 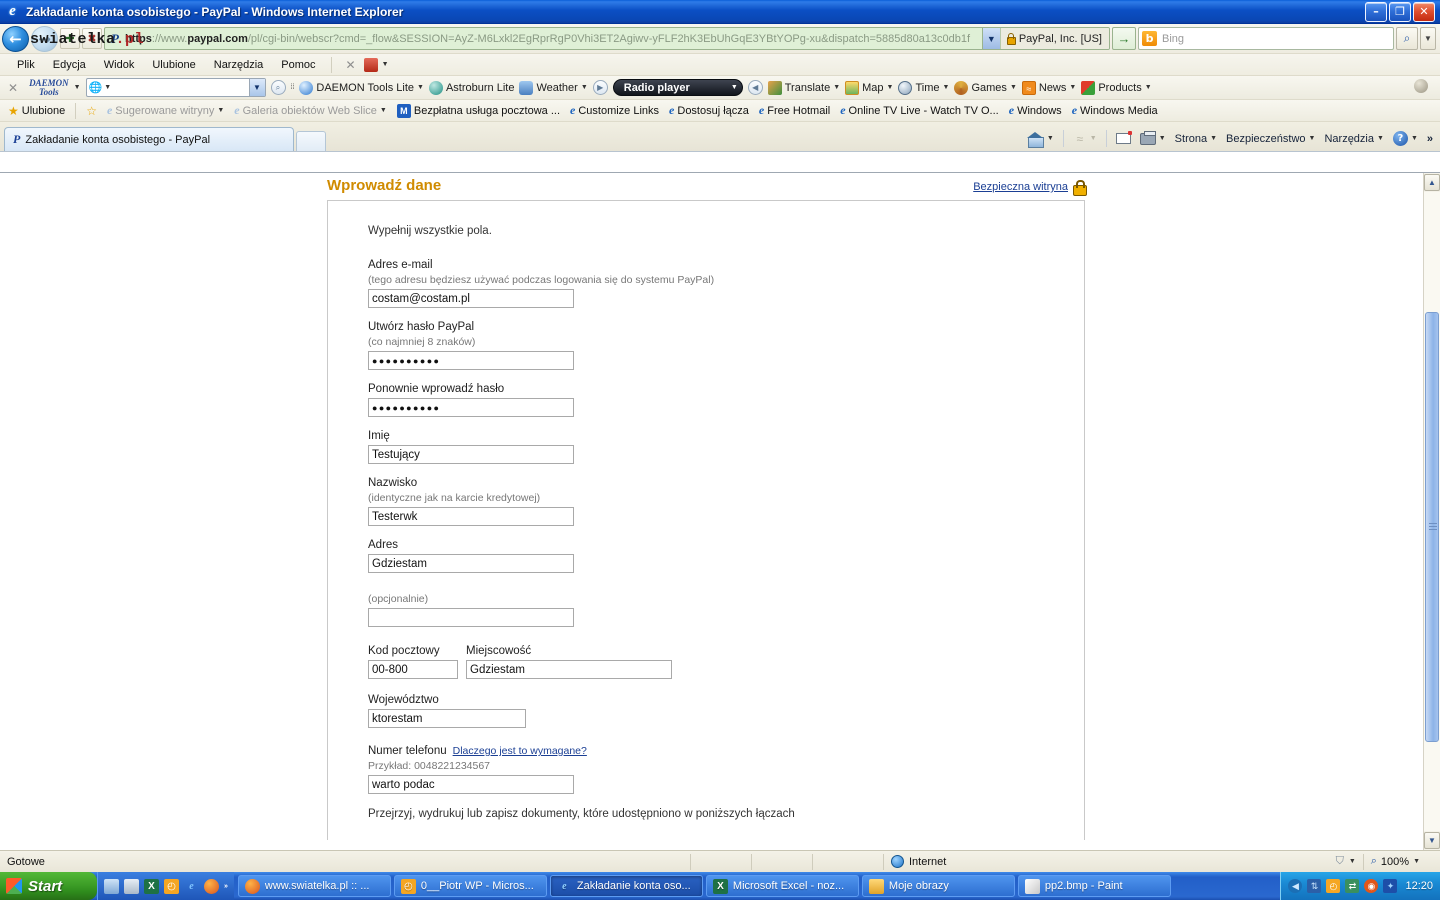 What do you see at coordinates (44, 38) in the screenshot?
I see `forward-arrow-icon: →` at bounding box center [44, 38].